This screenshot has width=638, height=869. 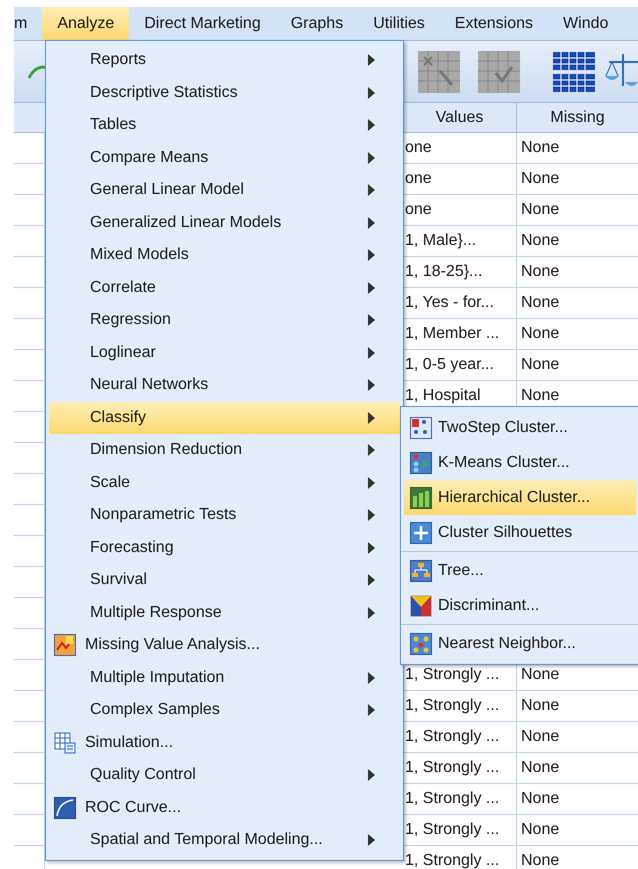 What do you see at coordinates (224, 158) in the screenshot?
I see `menu-item: Compare Means` at bounding box center [224, 158].